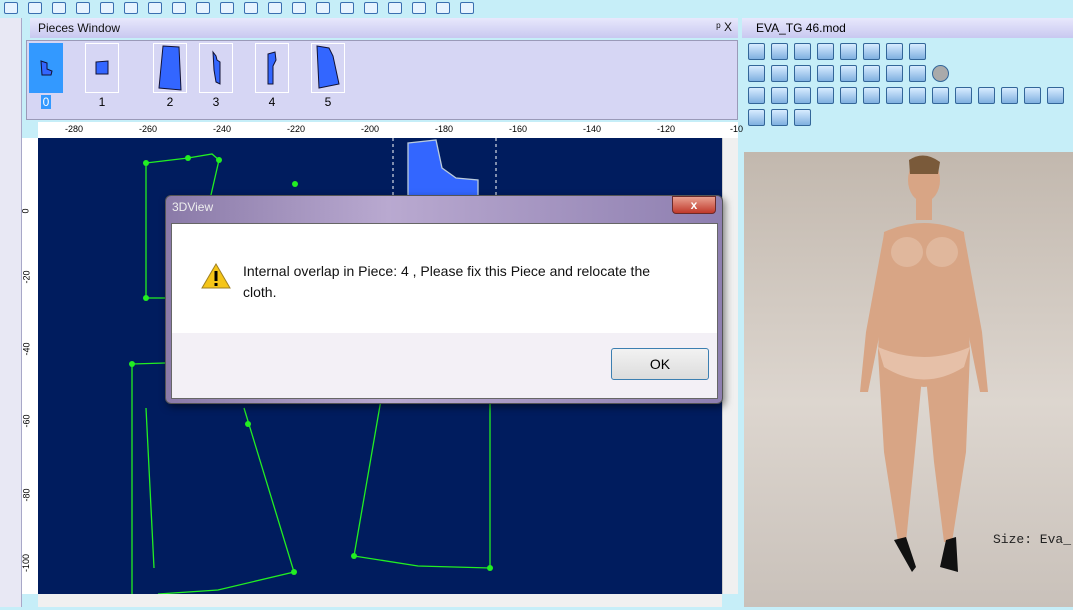 The height and width of the screenshot is (610, 1073). Describe the element at coordinates (917, 95) in the screenshot. I see `cube-grid-icon` at that location.